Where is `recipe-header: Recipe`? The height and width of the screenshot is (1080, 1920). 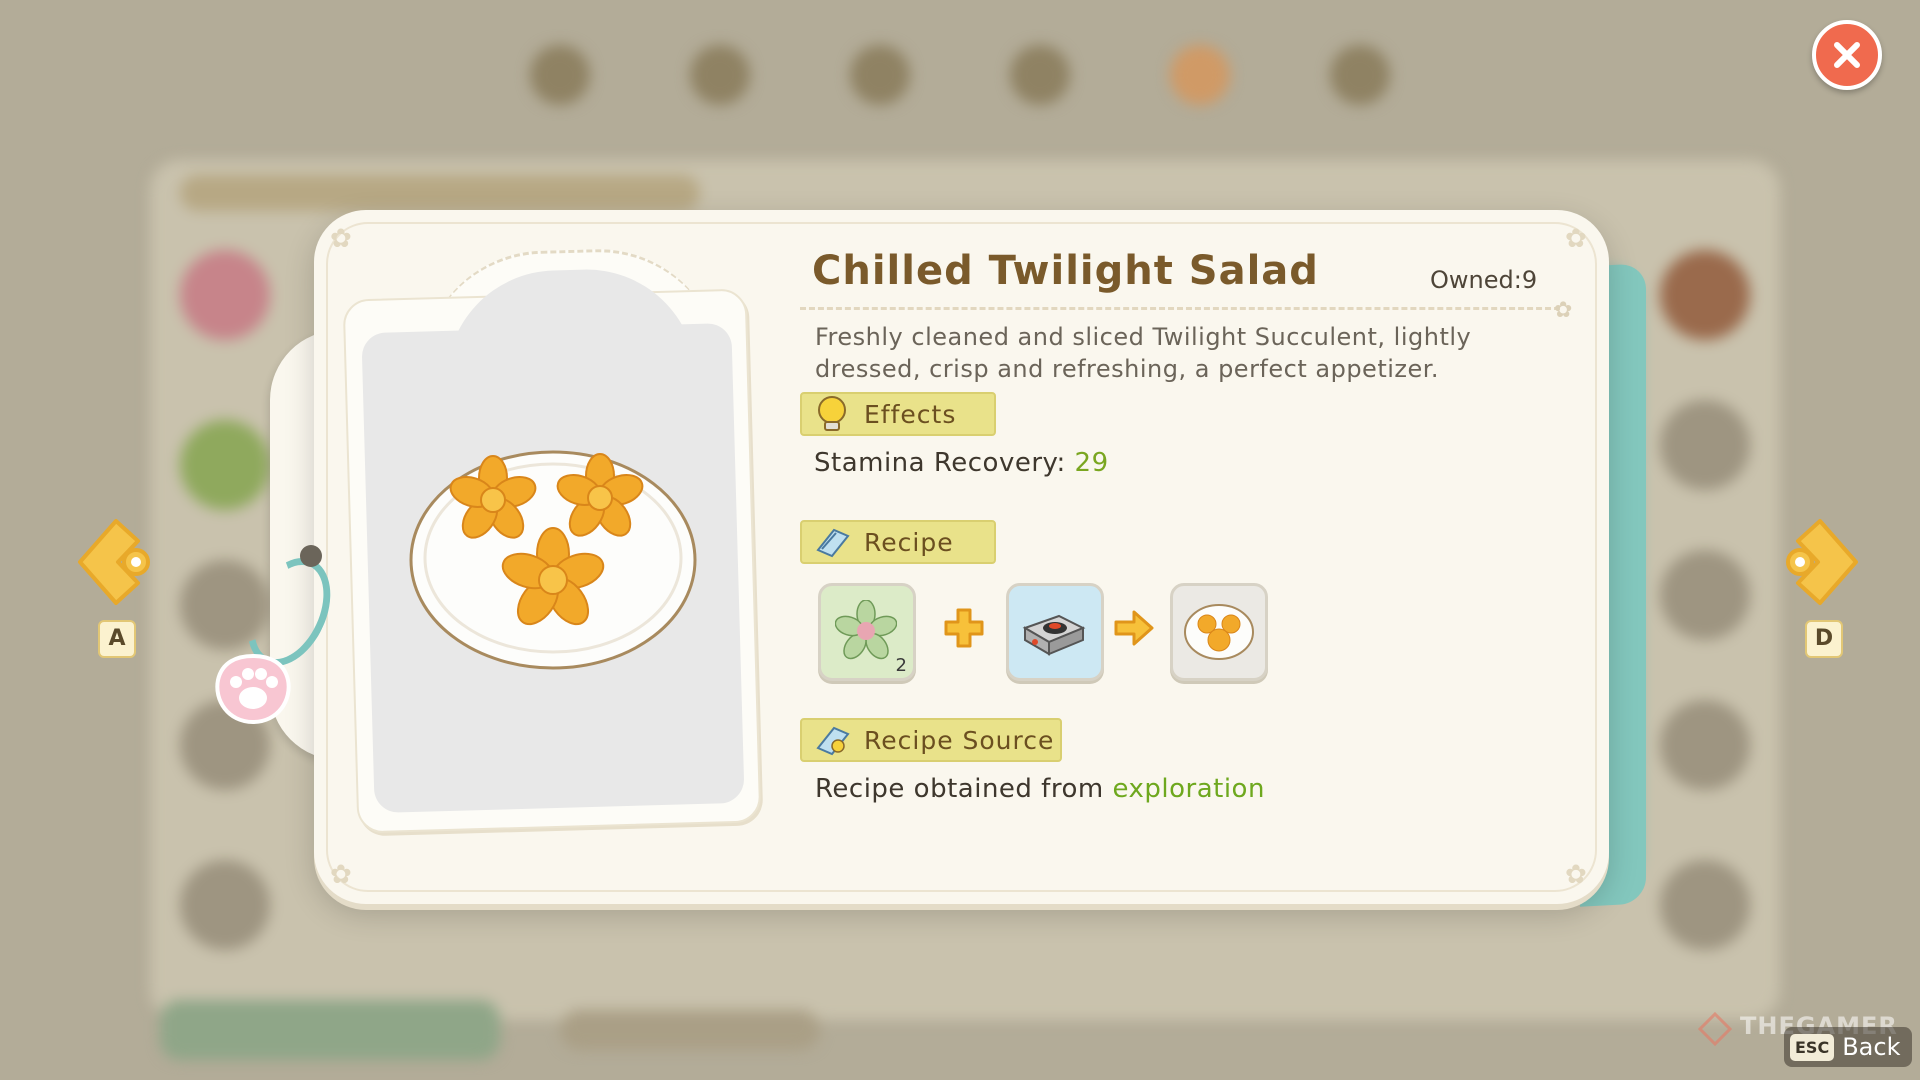
recipe-header: Recipe is located at coordinates (898, 542).